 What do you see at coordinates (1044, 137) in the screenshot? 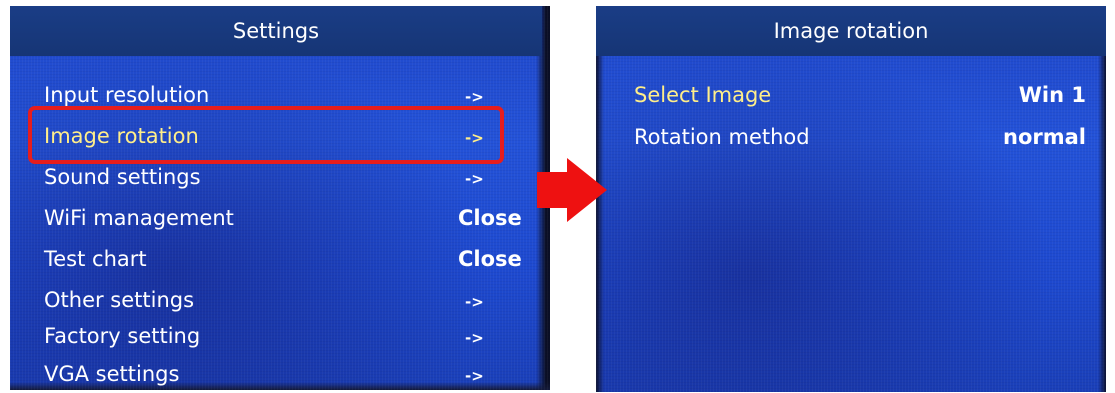
I see `option-value: normal` at bounding box center [1044, 137].